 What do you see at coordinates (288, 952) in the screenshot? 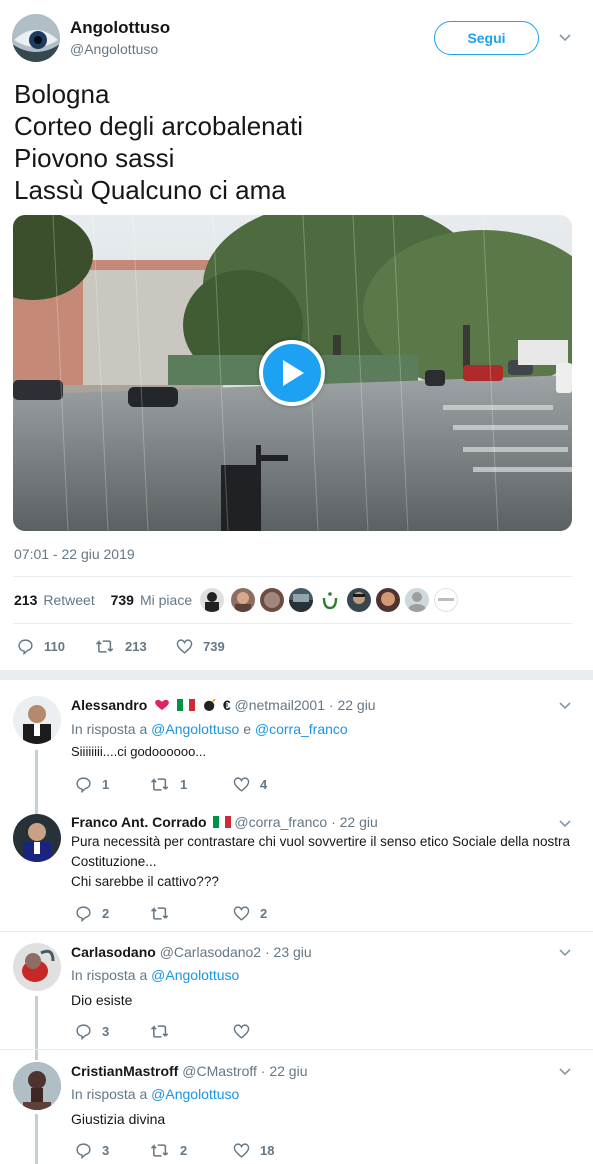
I see `reply-date: · 23 giu` at bounding box center [288, 952].